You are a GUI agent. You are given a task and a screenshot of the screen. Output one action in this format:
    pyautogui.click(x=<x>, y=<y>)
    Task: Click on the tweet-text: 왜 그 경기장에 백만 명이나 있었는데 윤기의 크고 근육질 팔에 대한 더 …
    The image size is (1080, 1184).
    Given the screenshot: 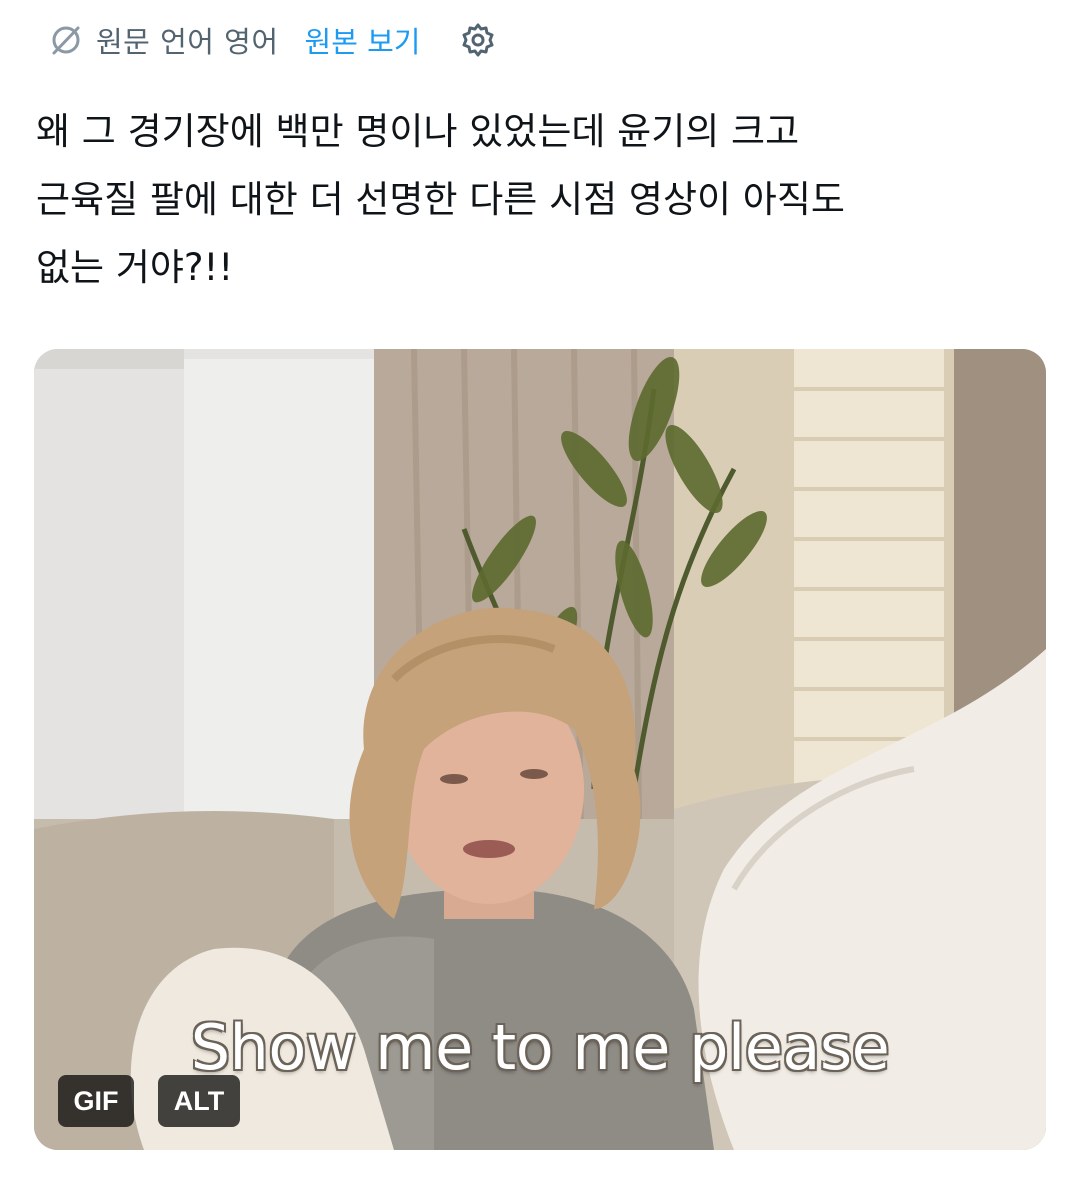 What is the action you would take?
    pyautogui.click(x=440, y=199)
    